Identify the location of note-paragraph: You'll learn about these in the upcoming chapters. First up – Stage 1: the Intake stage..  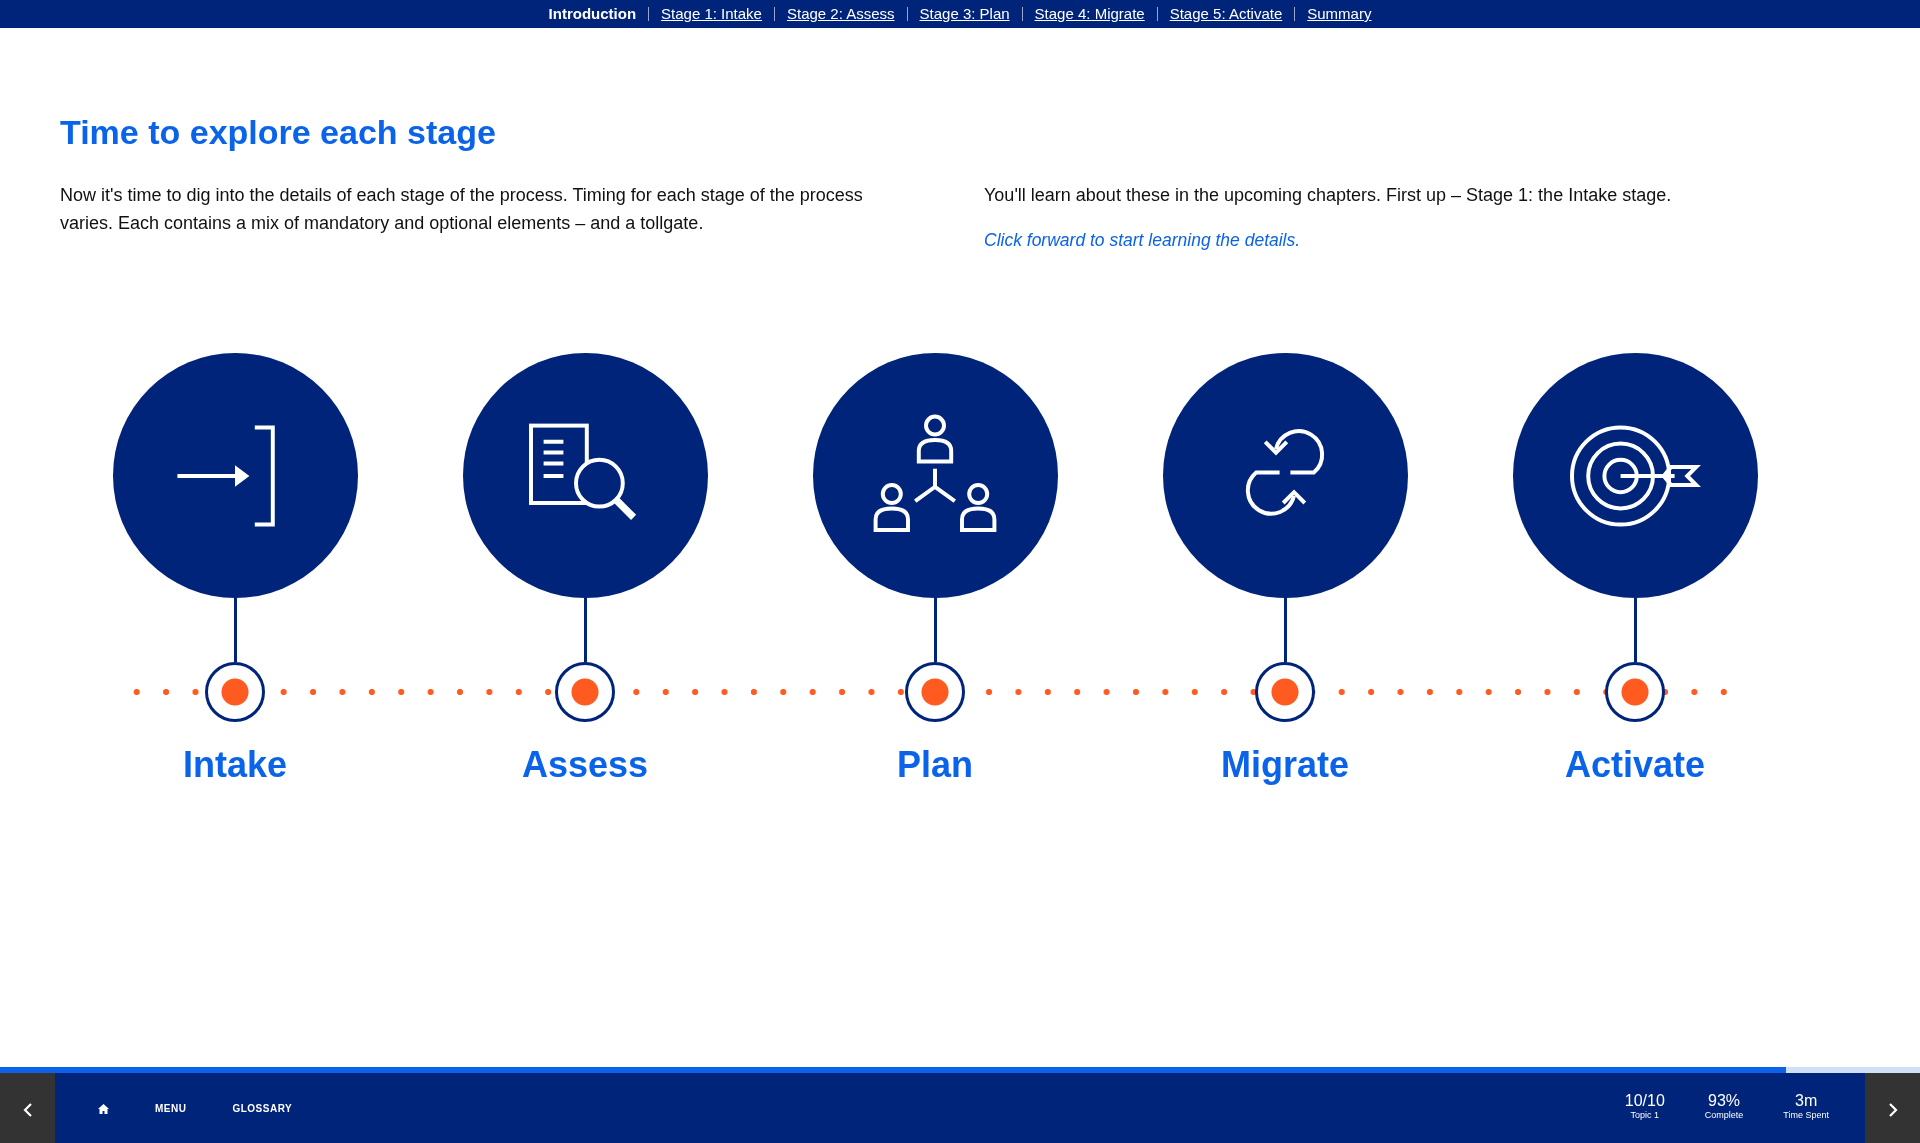
(1328, 195).